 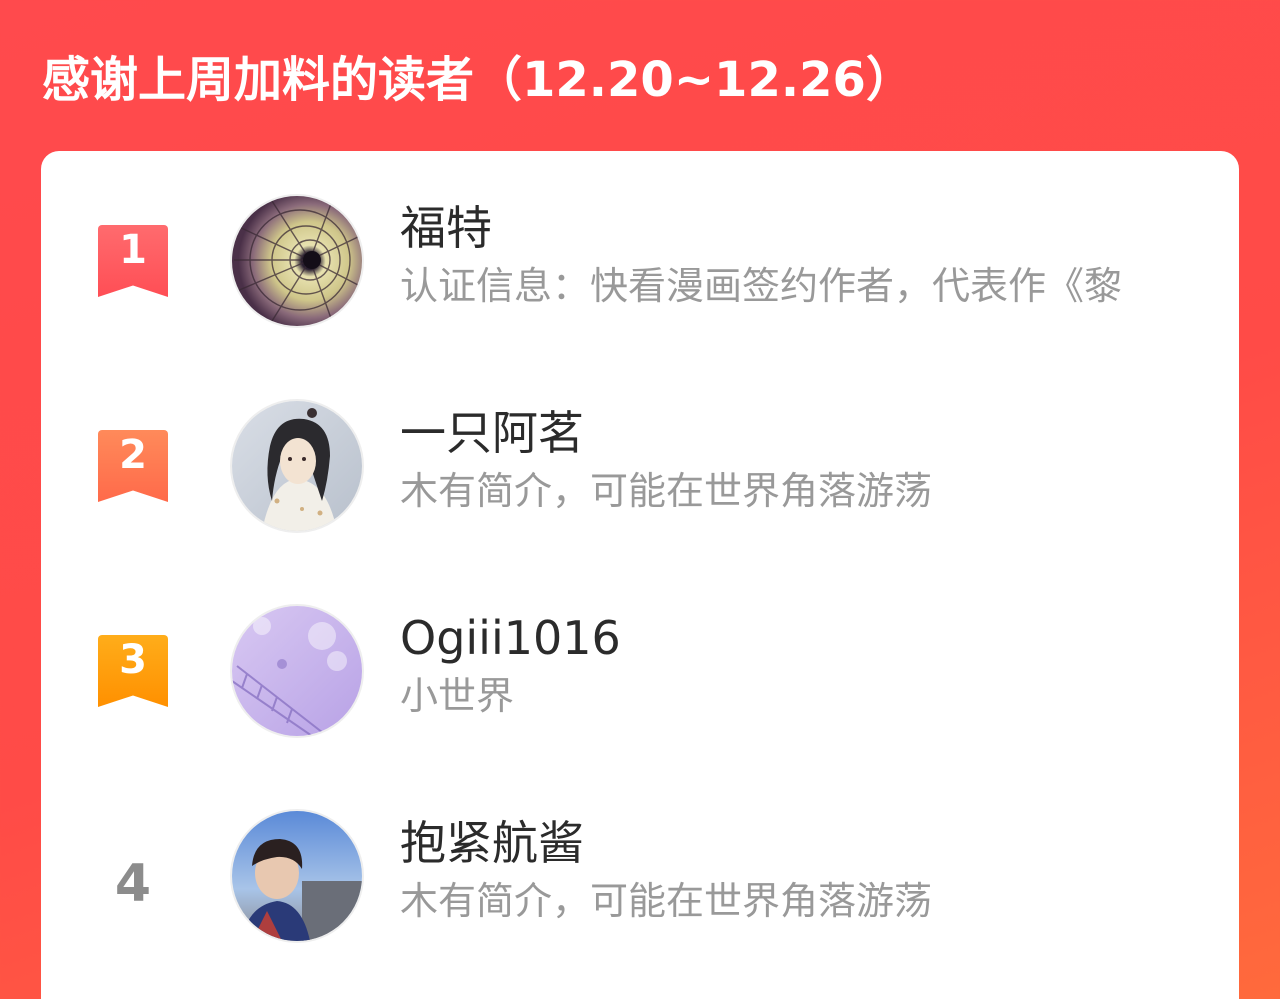 What do you see at coordinates (457, 696) in the screenshot?
I see `reader-bio: 小世界` at bounding box center [457, 696].